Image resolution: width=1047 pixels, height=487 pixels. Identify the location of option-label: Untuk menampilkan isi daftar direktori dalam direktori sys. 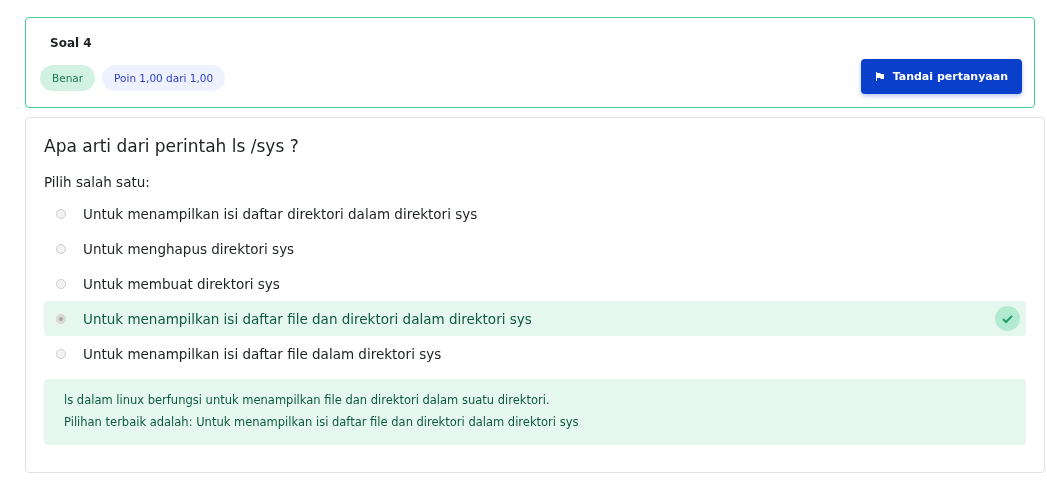
(281, 213).